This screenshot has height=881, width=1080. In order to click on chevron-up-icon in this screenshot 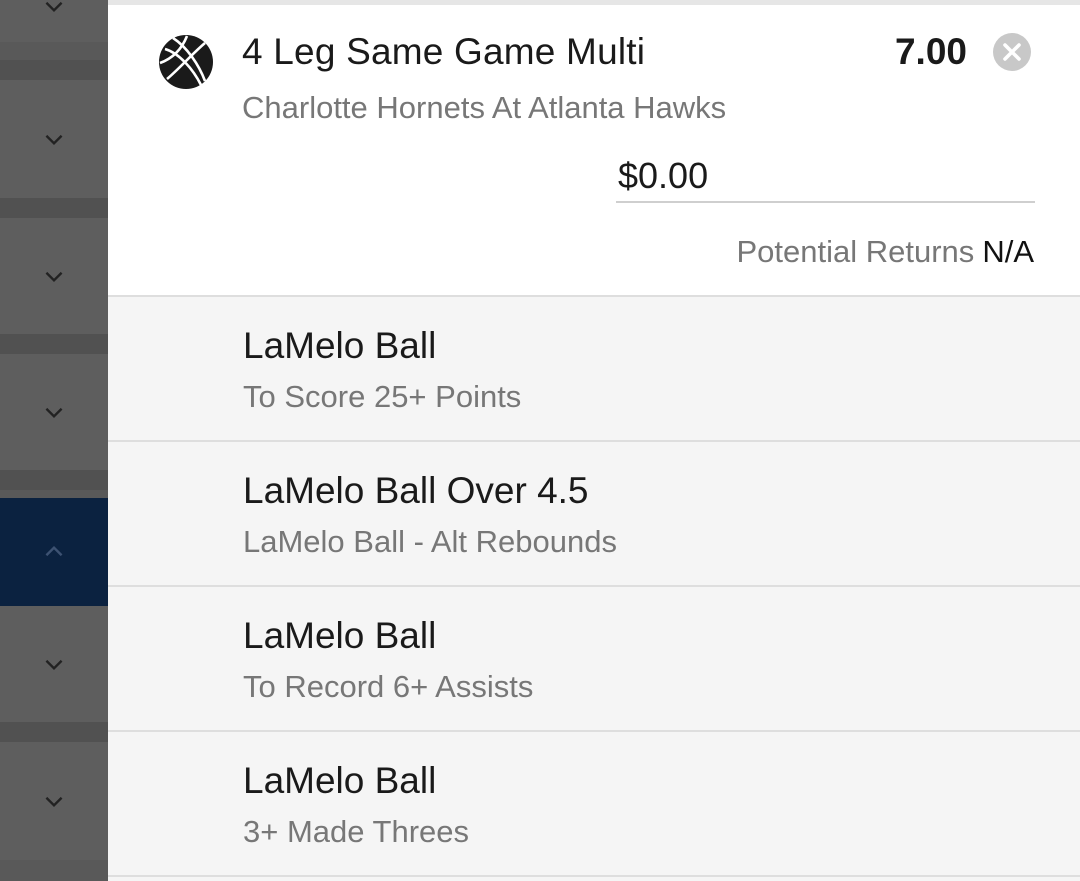, I will do `click(54, 551)`.